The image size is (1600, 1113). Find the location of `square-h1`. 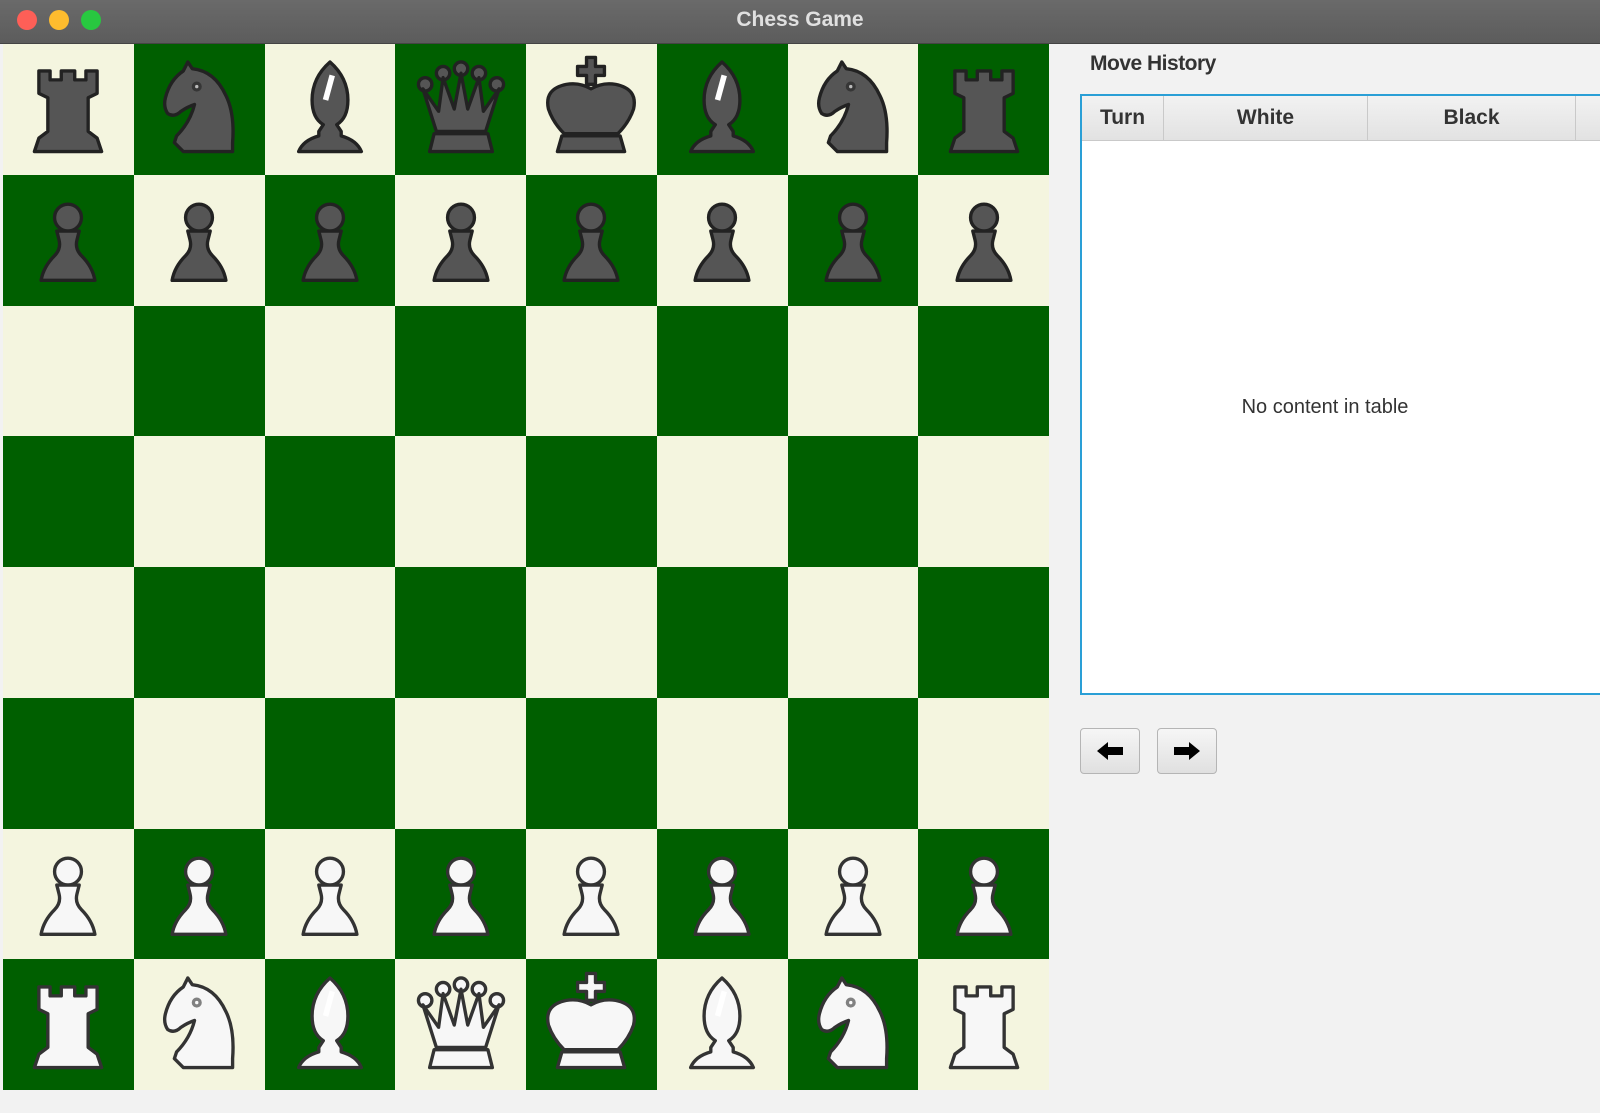

square-h1 is located at coordinates (983, 1024).